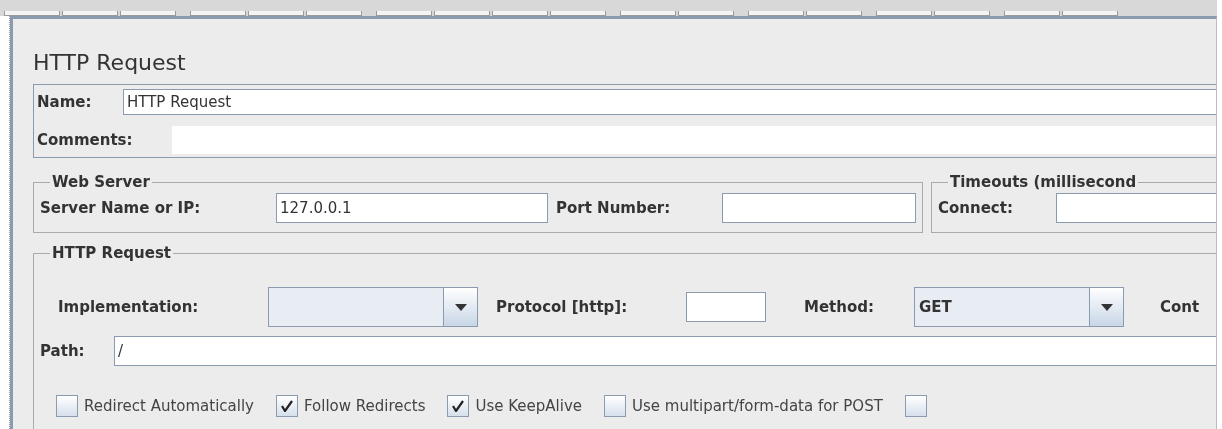 This screenshot has width=1222, height=429. Describe the element at coordinates (562, 307) in the screenshot. I see `field-label: Protocol [http]:` at that location.